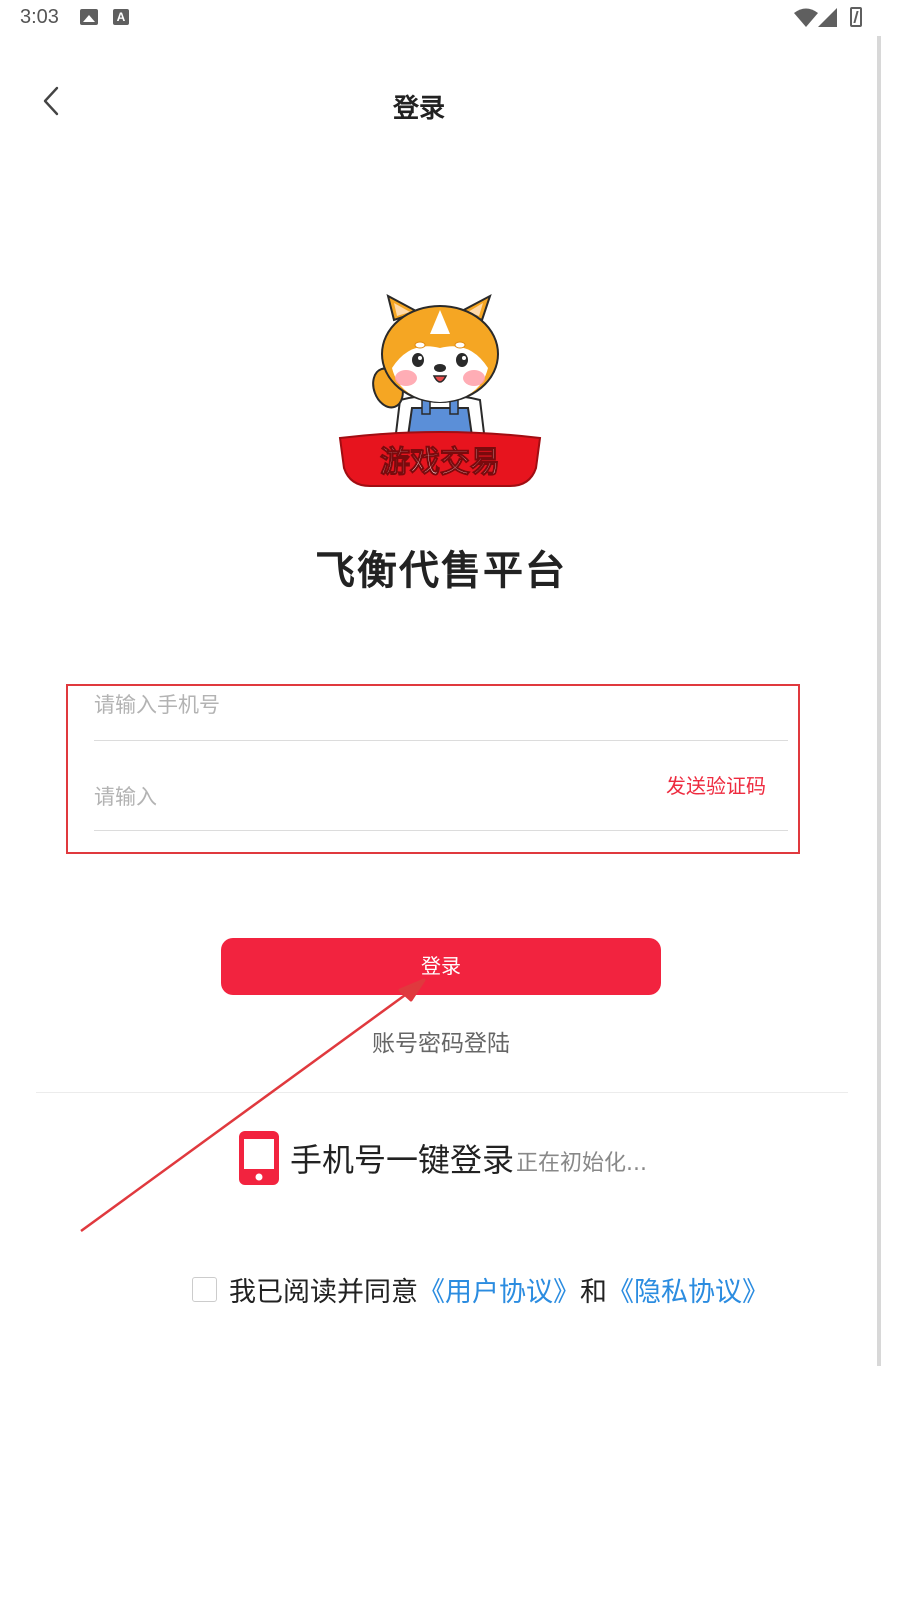  I want to click on divider, so click(442, 1092).